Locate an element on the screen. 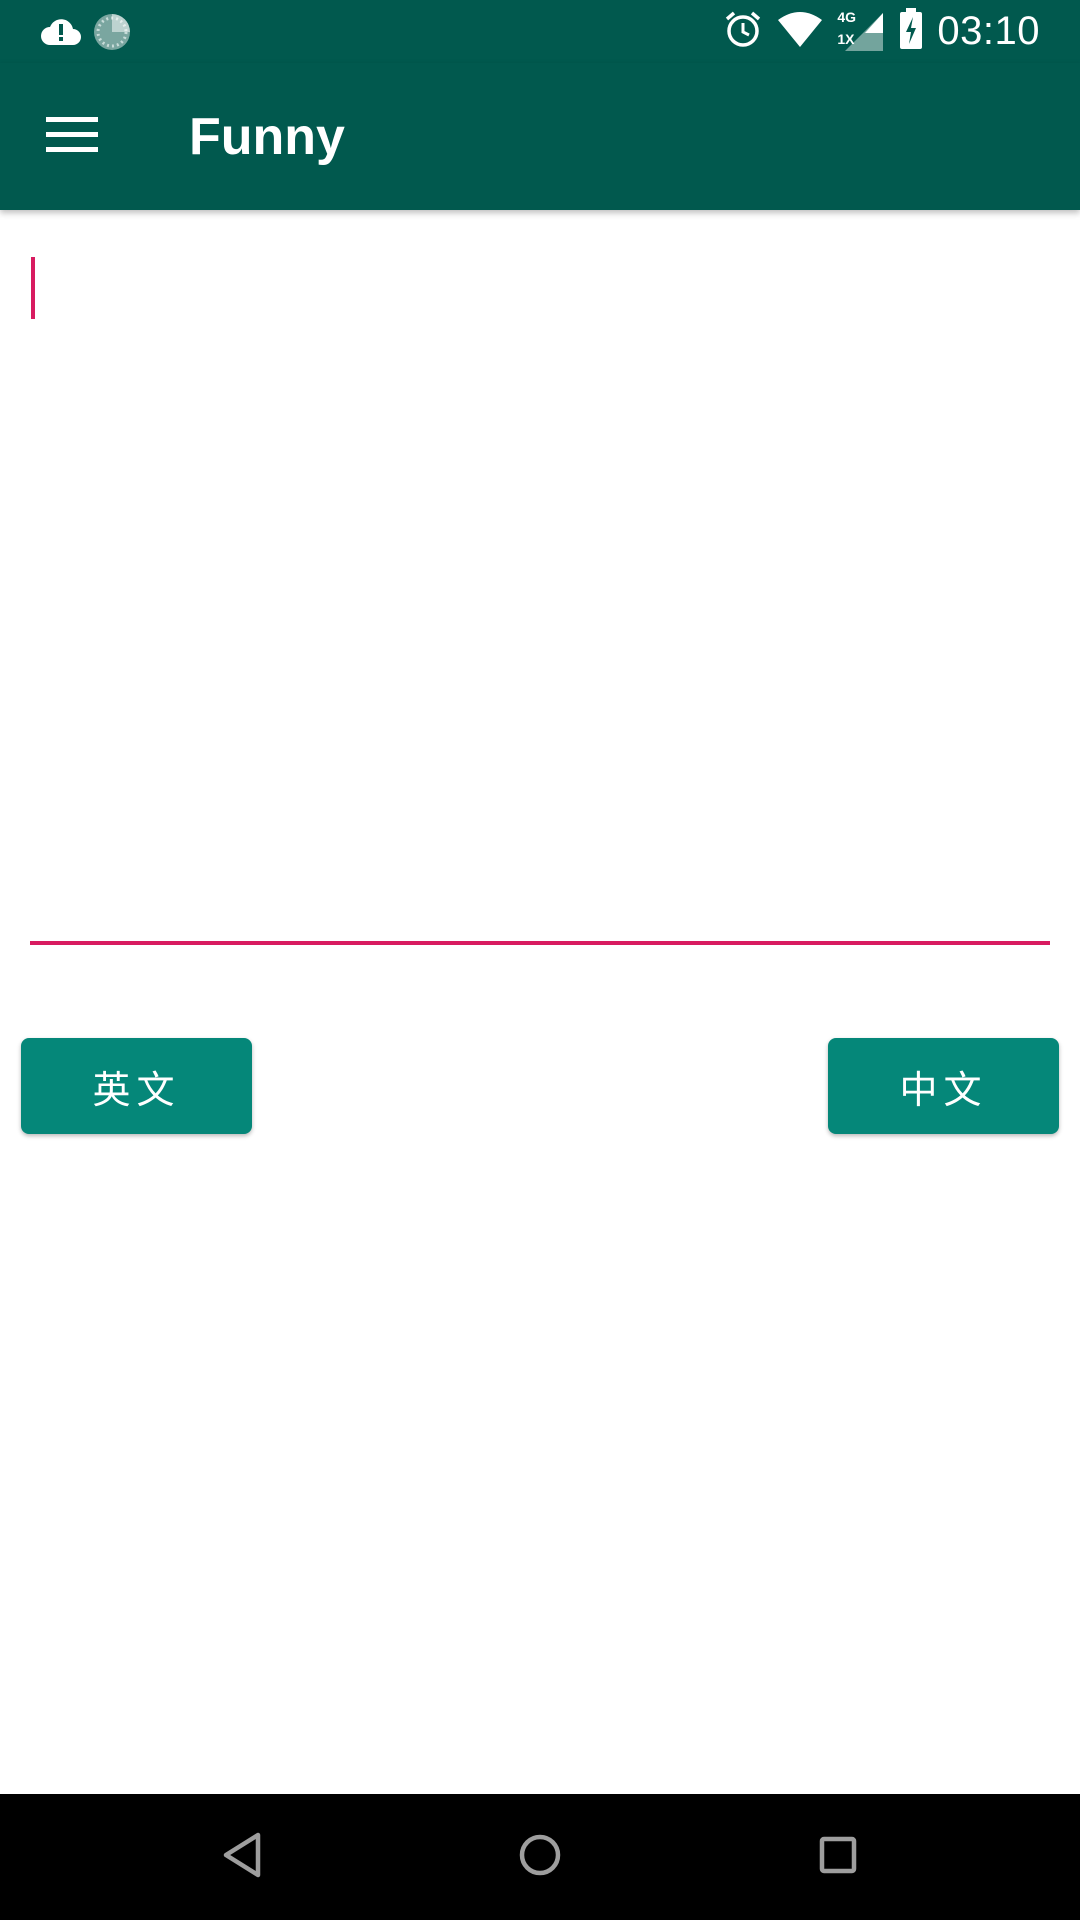 The image size is (1080, 1920). text-cursor is located at coordinates (33, 288).